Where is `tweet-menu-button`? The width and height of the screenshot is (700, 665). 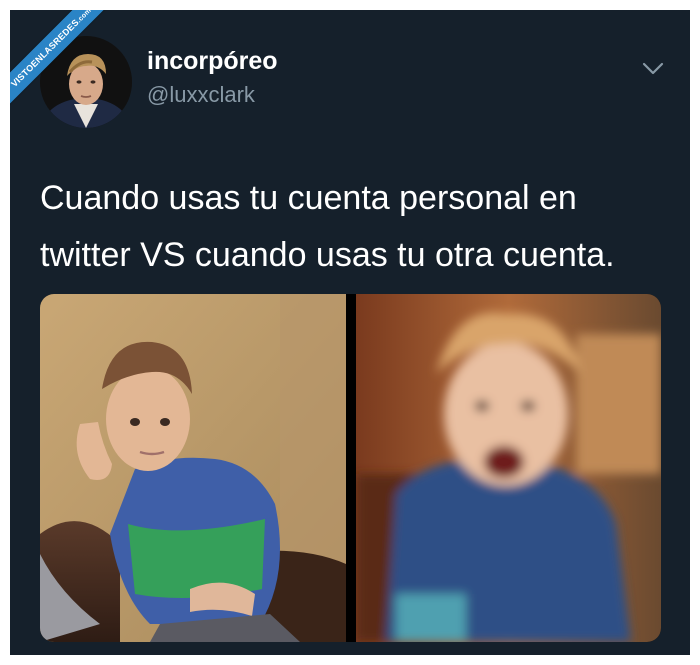 tweet-menu-button is located at coordinates (653, 68).